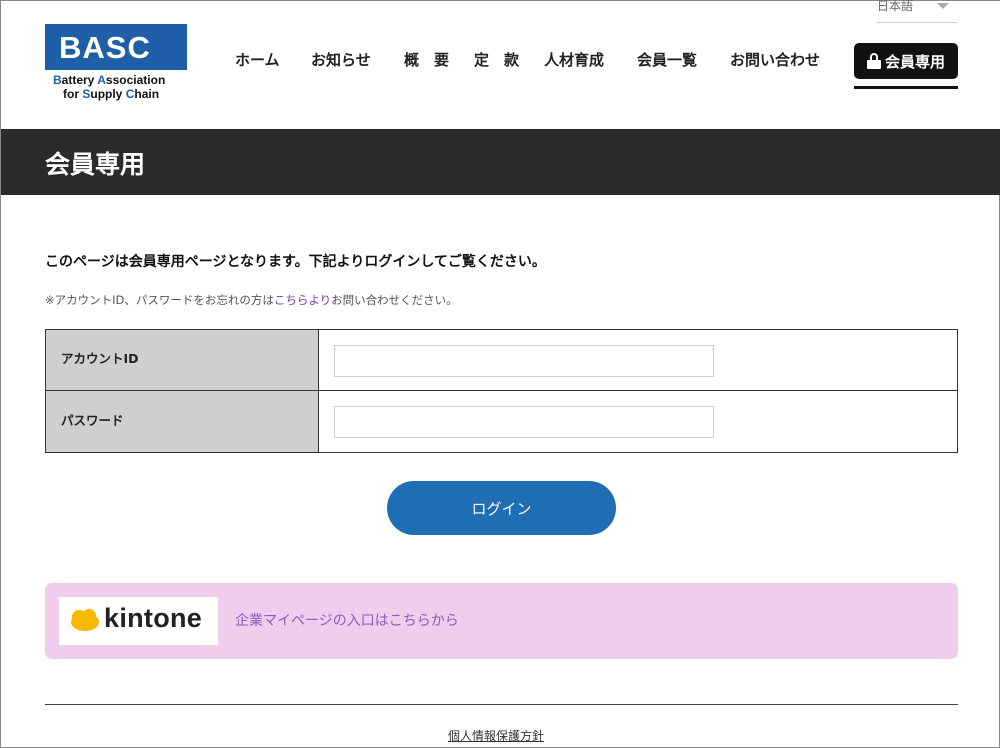 The height and width of the screenshot is (748, 1000). Describe the element at coordinates (302, 300) in the screenshot. I see `contact-link: こちらより` at that location.